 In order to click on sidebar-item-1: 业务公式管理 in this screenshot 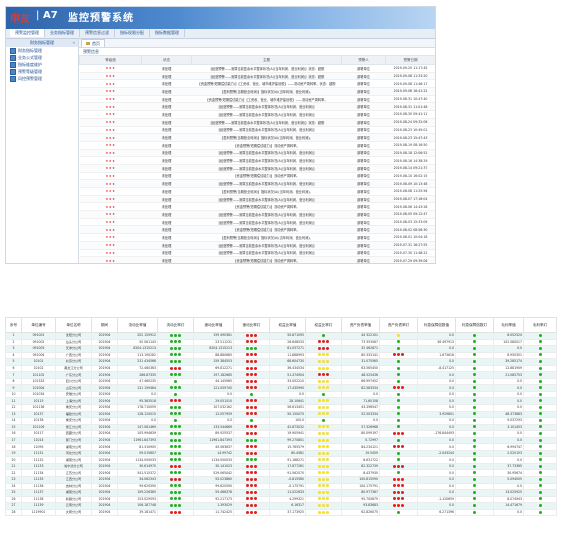, I will do `click(42, 57)`.